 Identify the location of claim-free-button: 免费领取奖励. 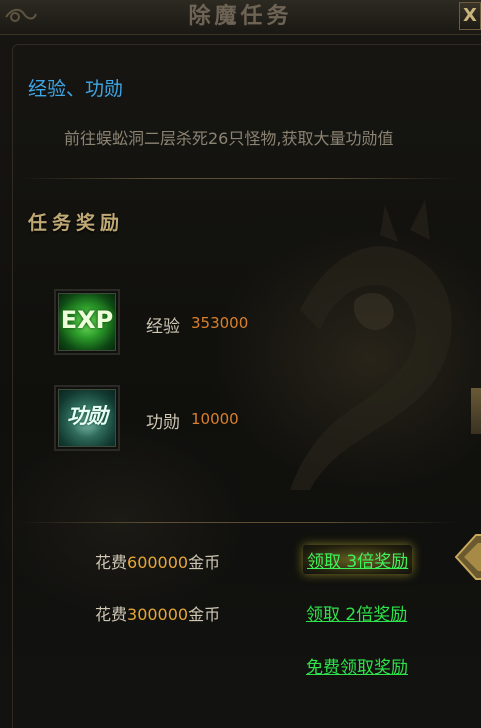
(357, 665).